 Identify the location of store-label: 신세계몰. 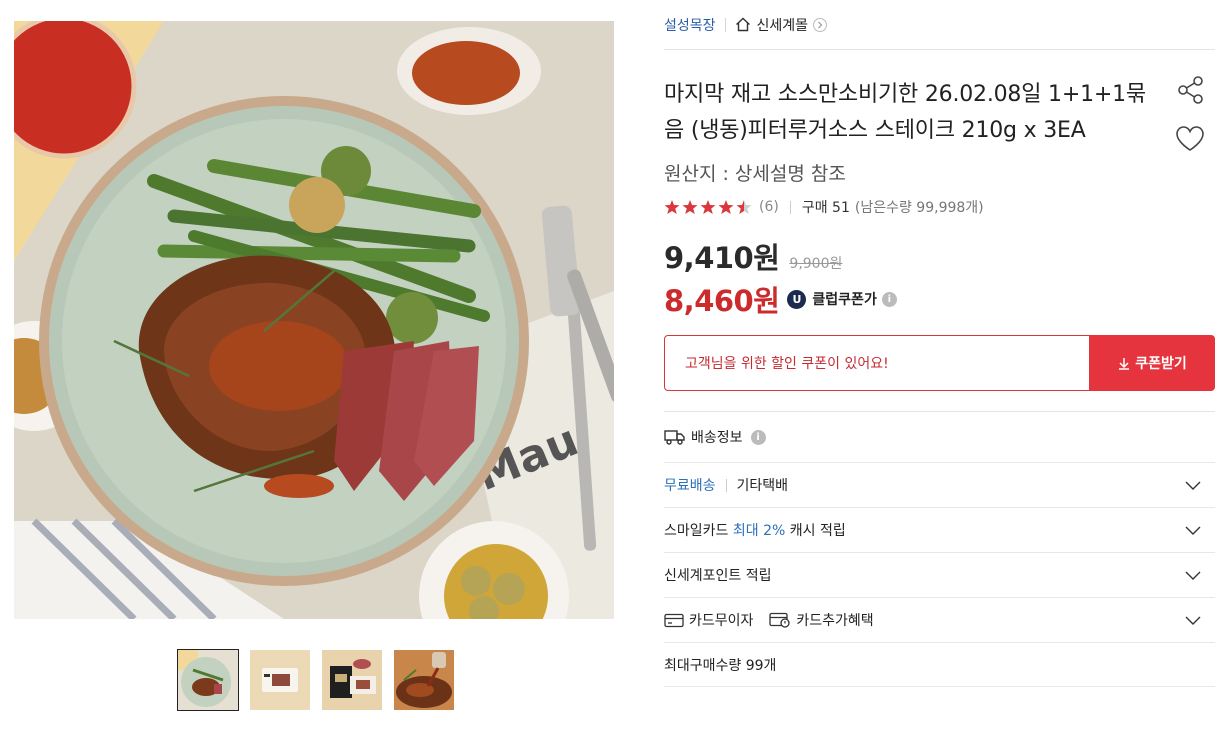
(782, 25).